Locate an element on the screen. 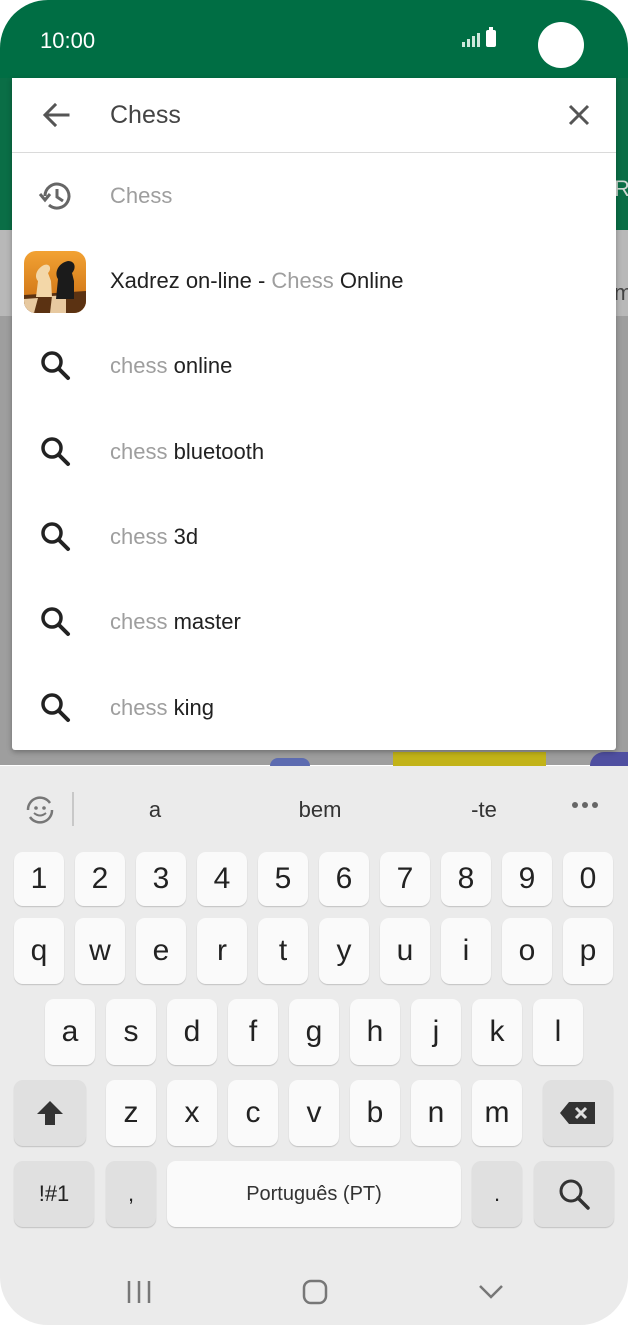 The image size is (628, 1325). key-8: 8 is located at coordinates (466, 879).